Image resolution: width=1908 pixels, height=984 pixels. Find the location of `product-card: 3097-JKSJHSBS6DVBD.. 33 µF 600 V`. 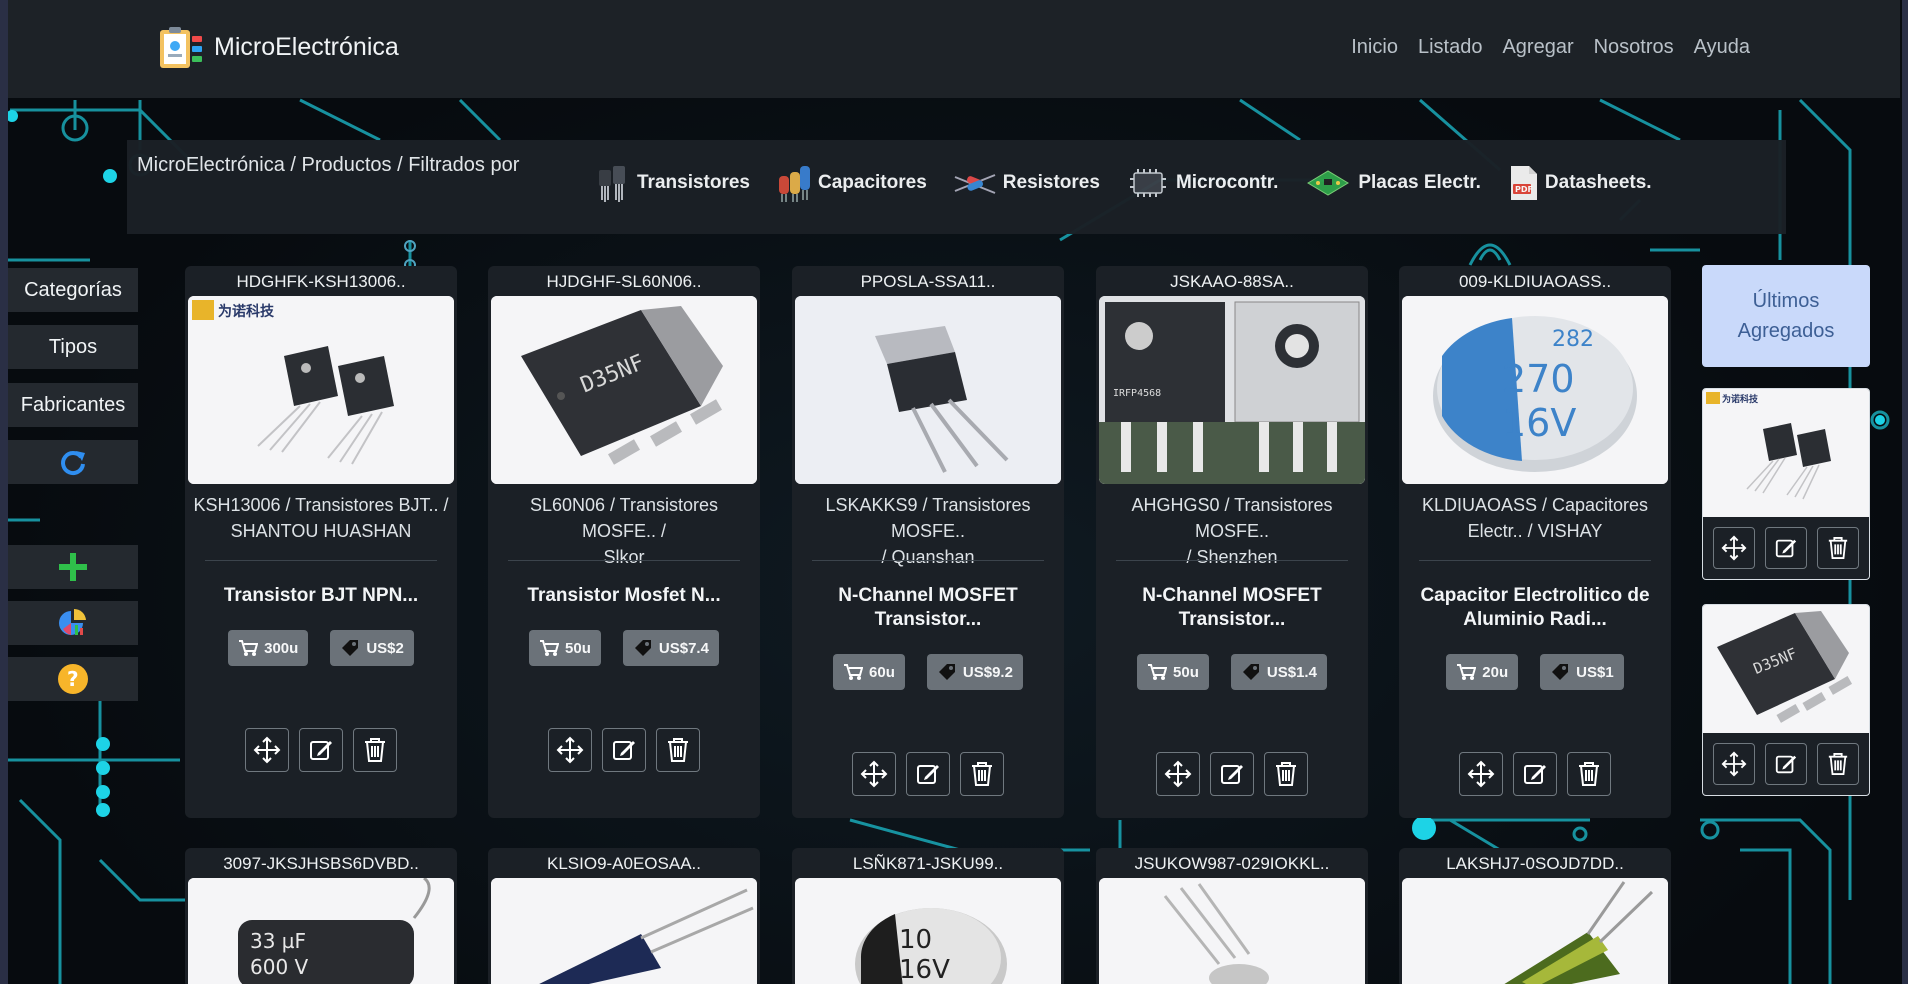

product-card: 3097-JKSJHSBS6DVBD.. 33 µF 600 V is located at coordinates (321, 916).